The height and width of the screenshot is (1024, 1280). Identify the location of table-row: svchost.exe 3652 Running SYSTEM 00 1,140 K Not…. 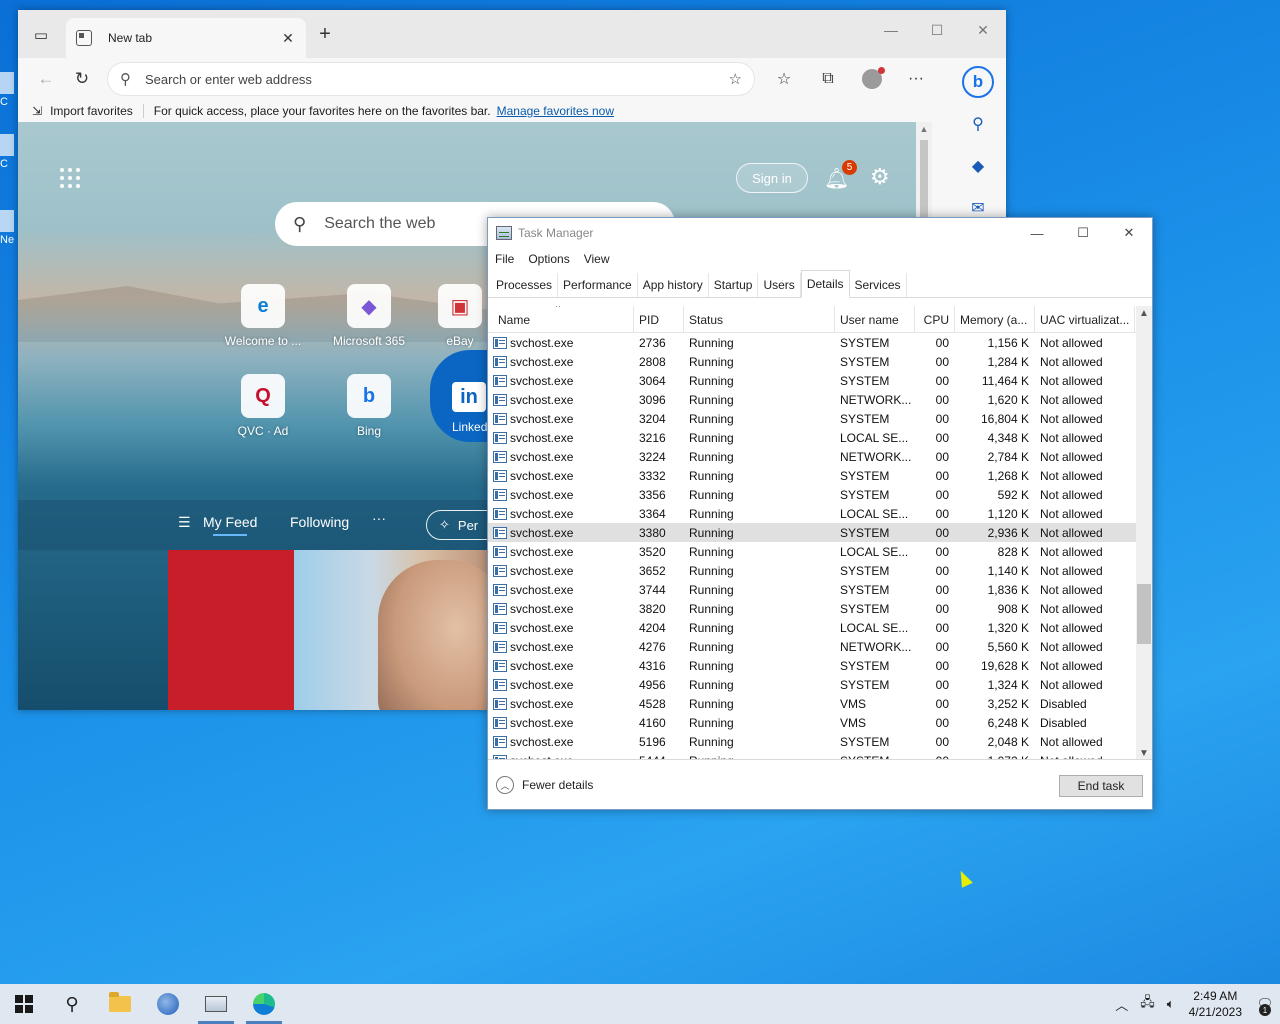
(812, 570).